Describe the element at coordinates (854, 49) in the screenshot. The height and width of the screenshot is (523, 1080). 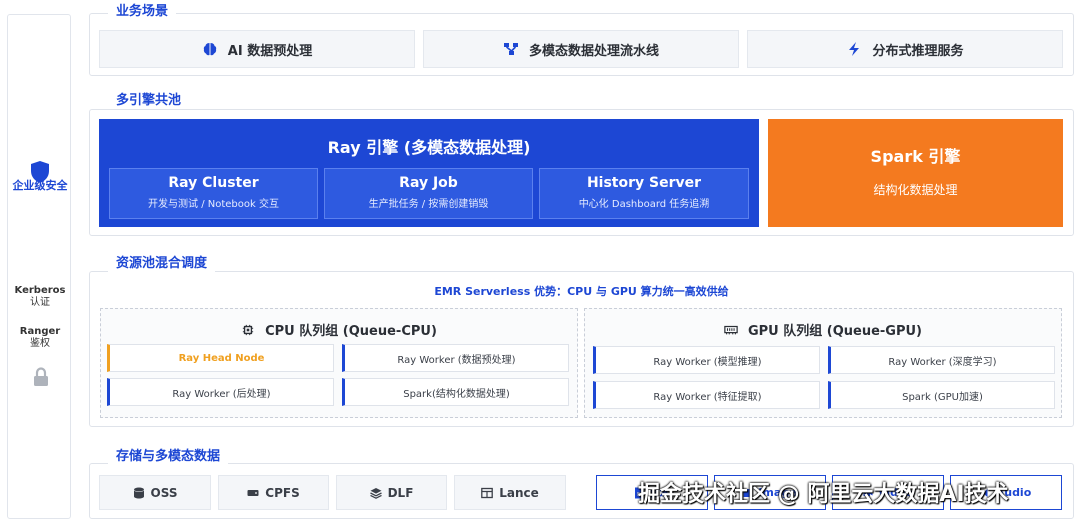
I see `bolt-icon` at that location.